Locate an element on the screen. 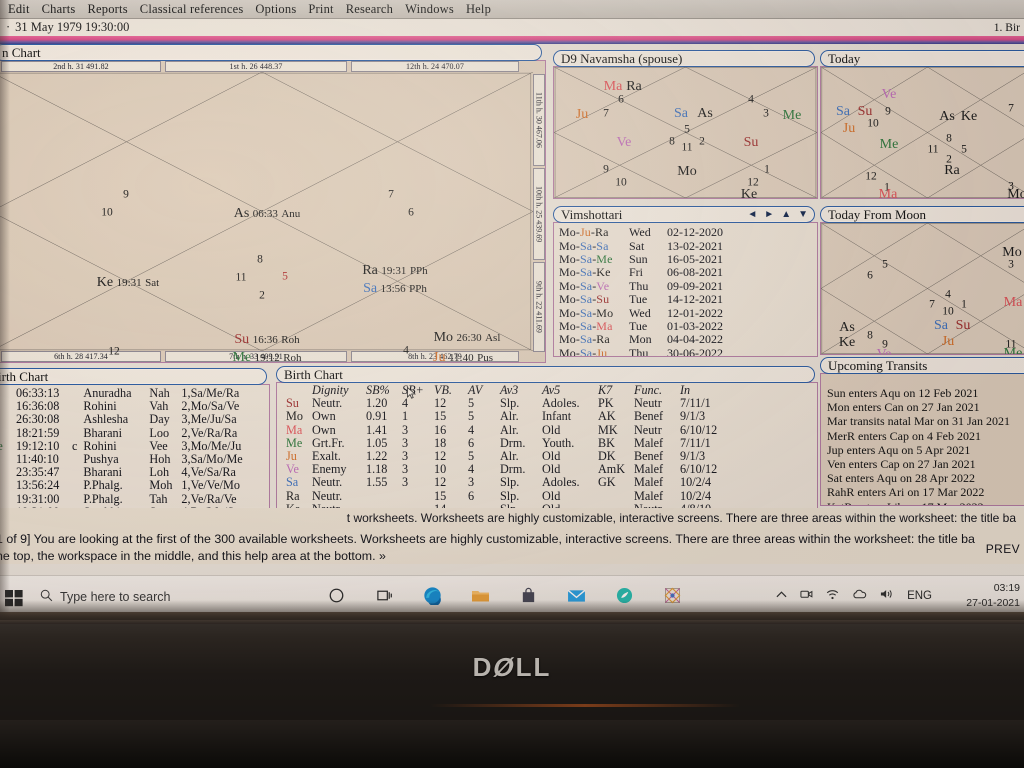 This screenshot has height=768, width=1024. onedrive-icon is located at coordinates (859, 595).